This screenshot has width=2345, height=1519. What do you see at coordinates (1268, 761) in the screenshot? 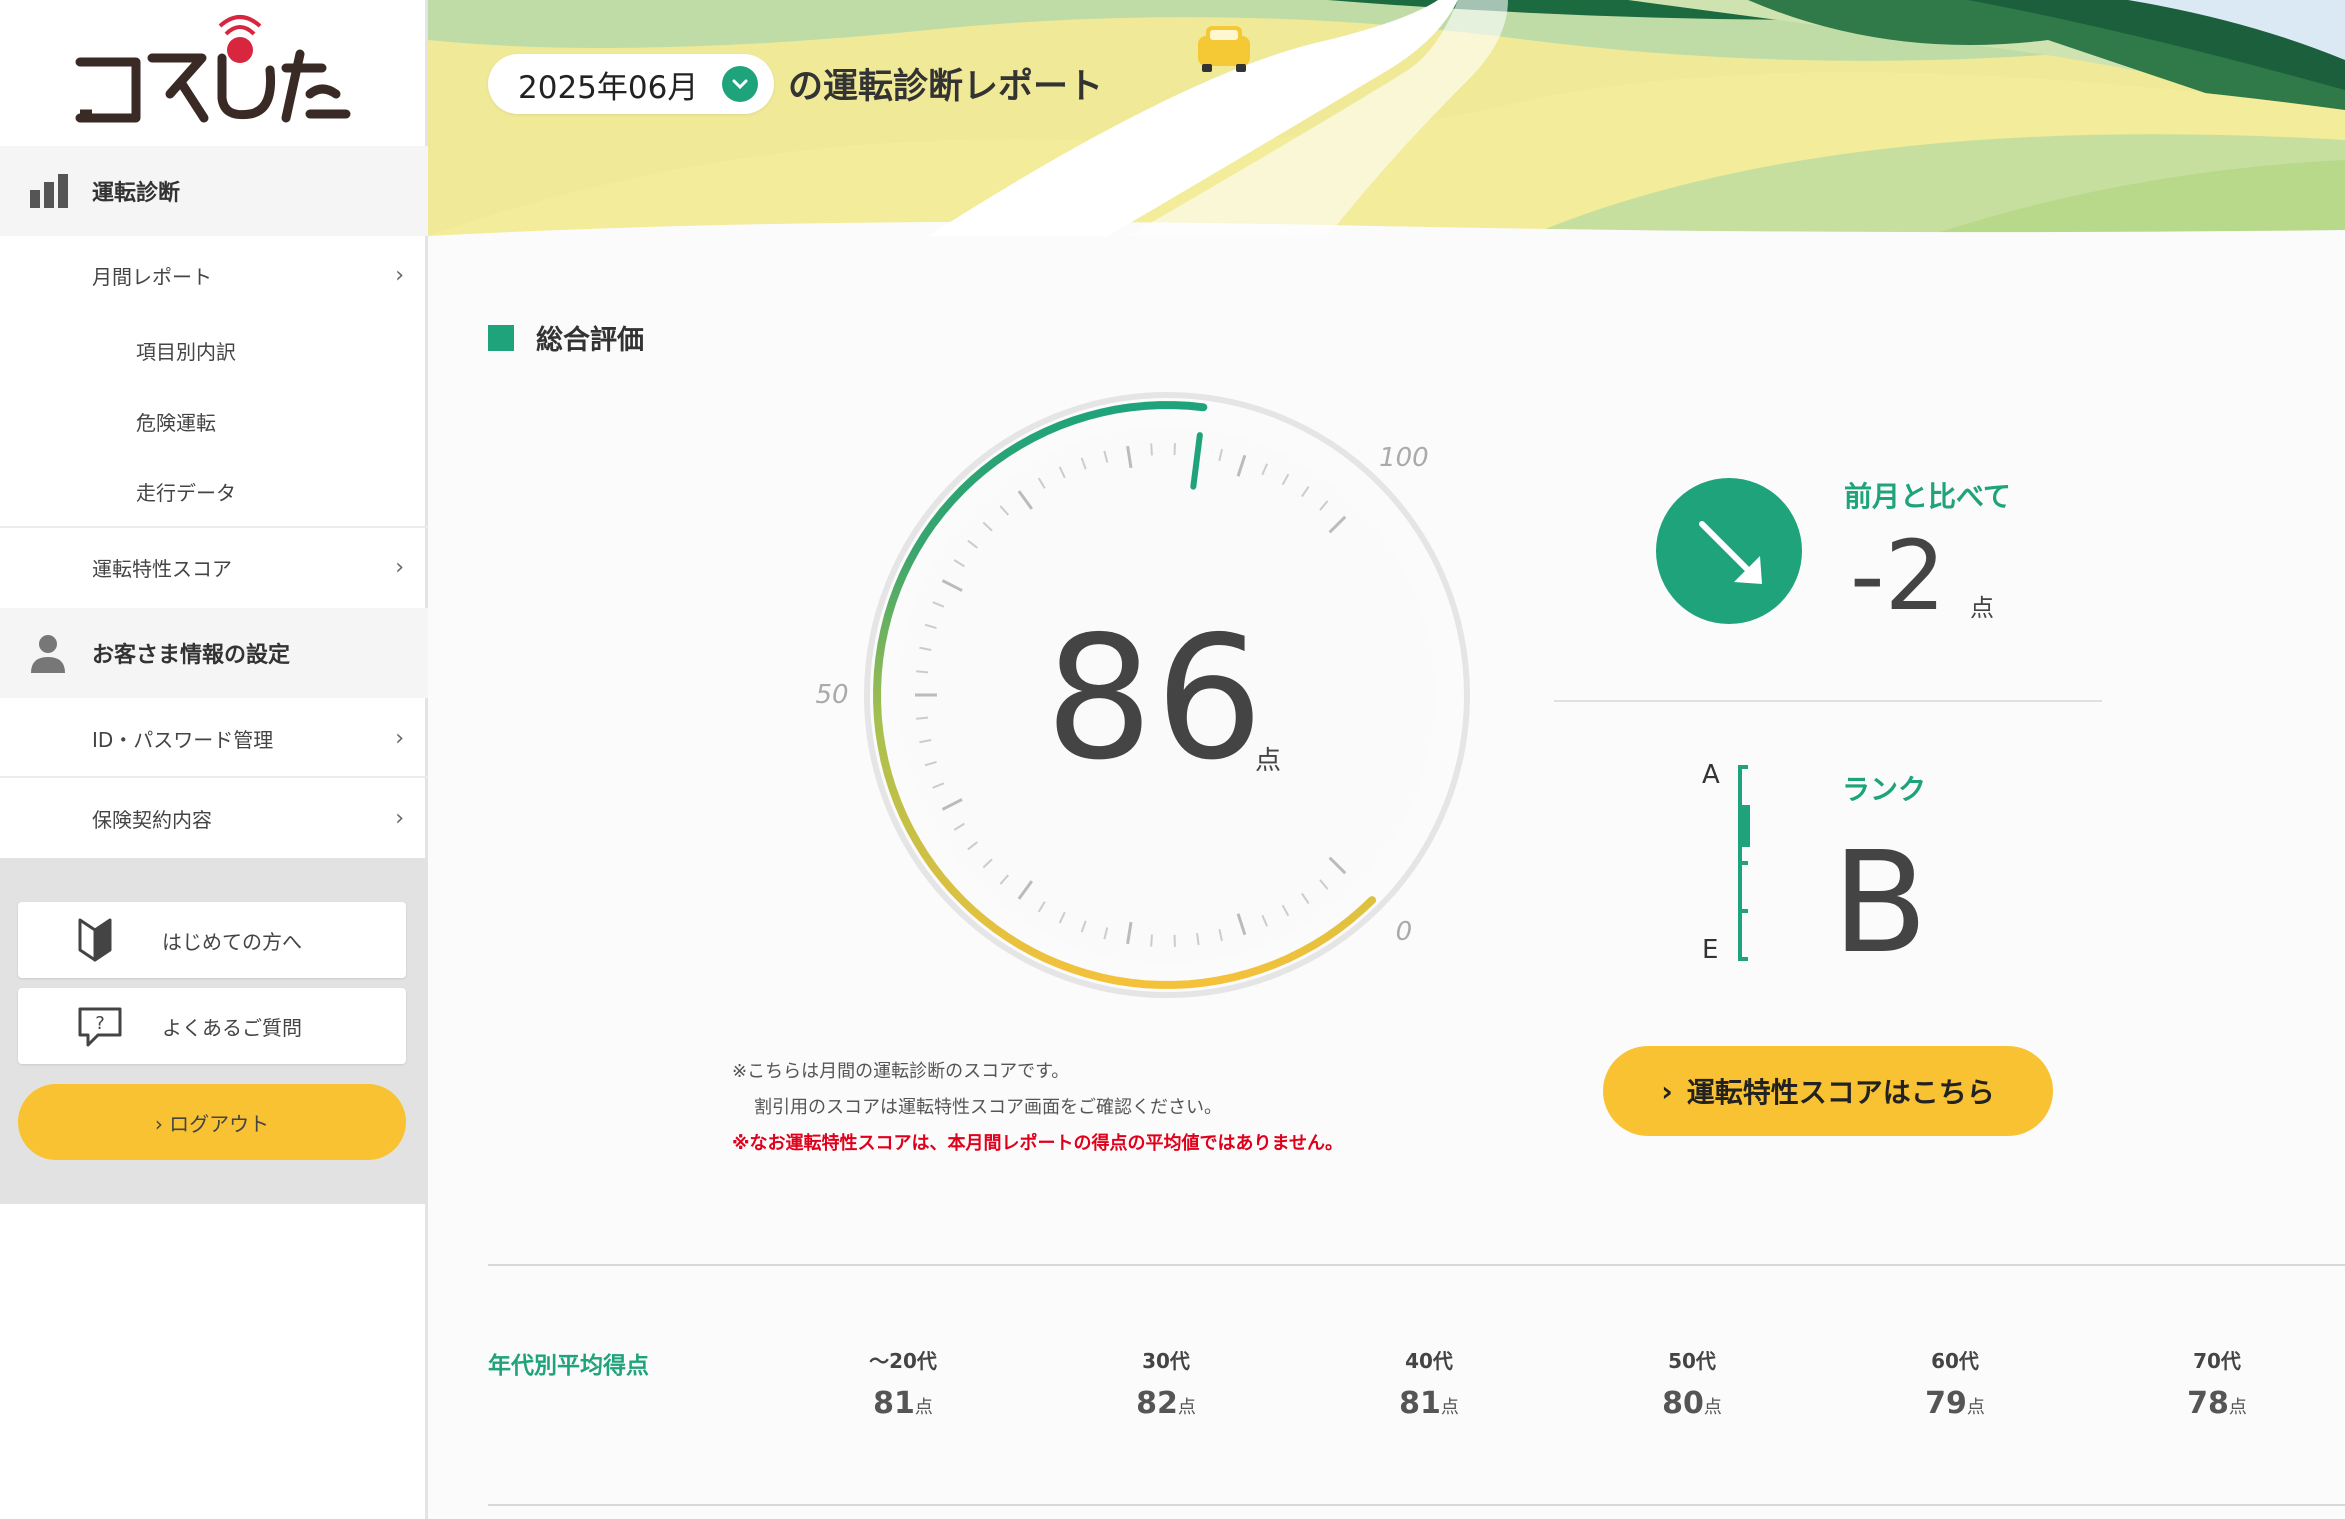
I see `overall-score-unit: 点` at bounding box center [1268, 761].